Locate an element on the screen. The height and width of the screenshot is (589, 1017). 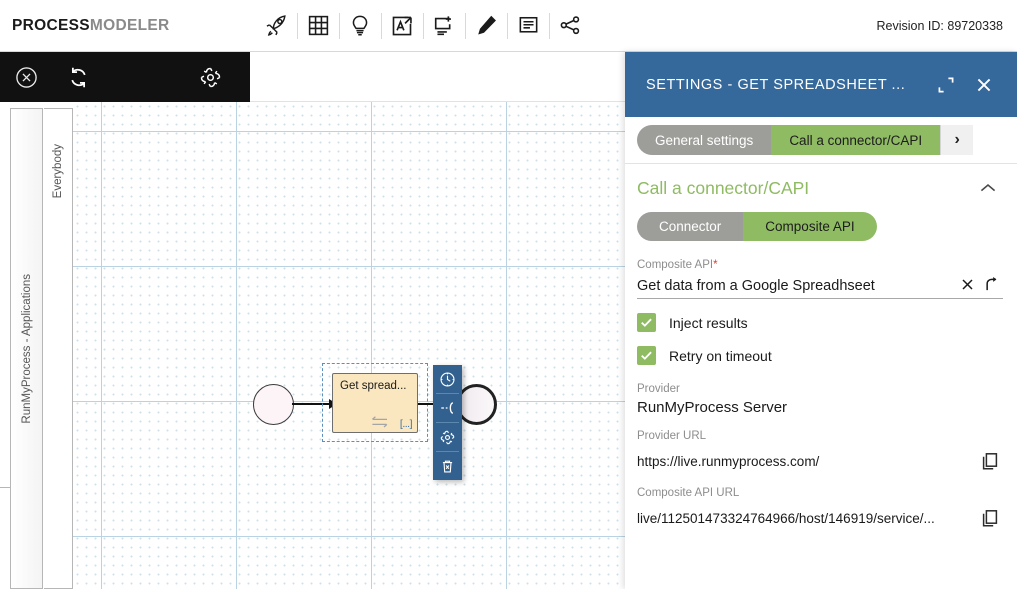
refresh-icon is located at coordinates (78, 77).